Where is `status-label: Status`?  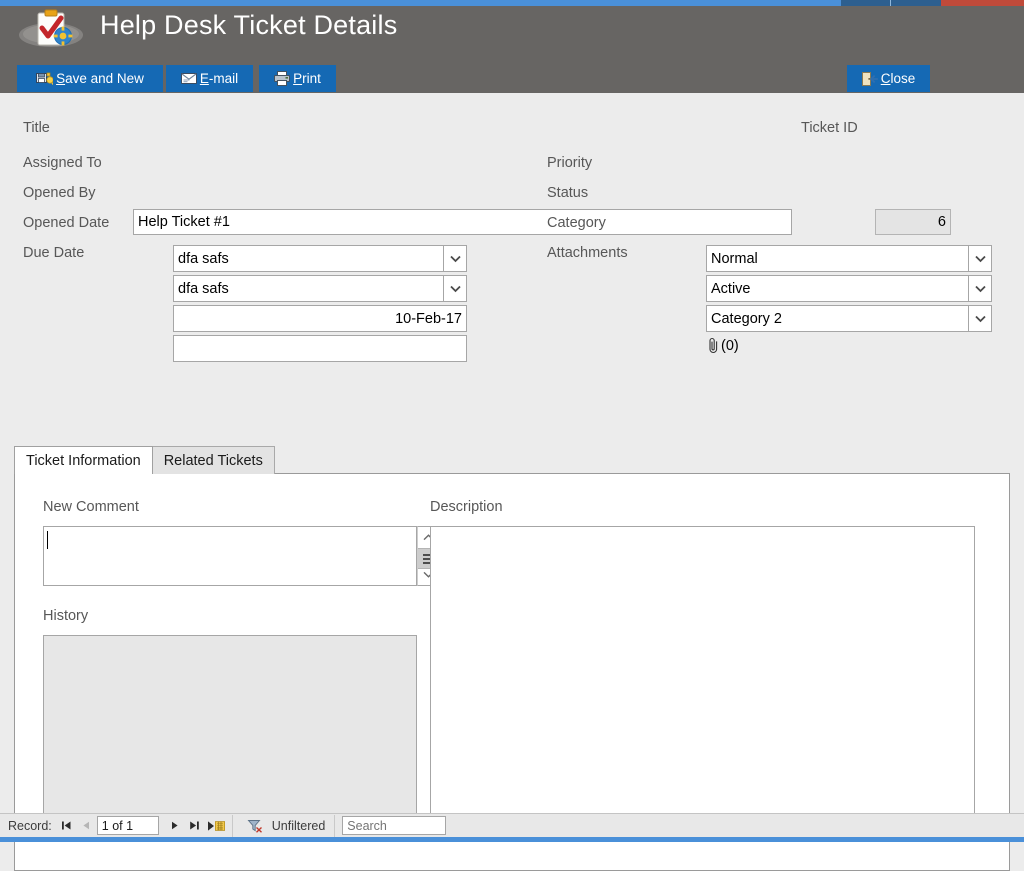 status-label: Status is located at coordinates (568, 193).